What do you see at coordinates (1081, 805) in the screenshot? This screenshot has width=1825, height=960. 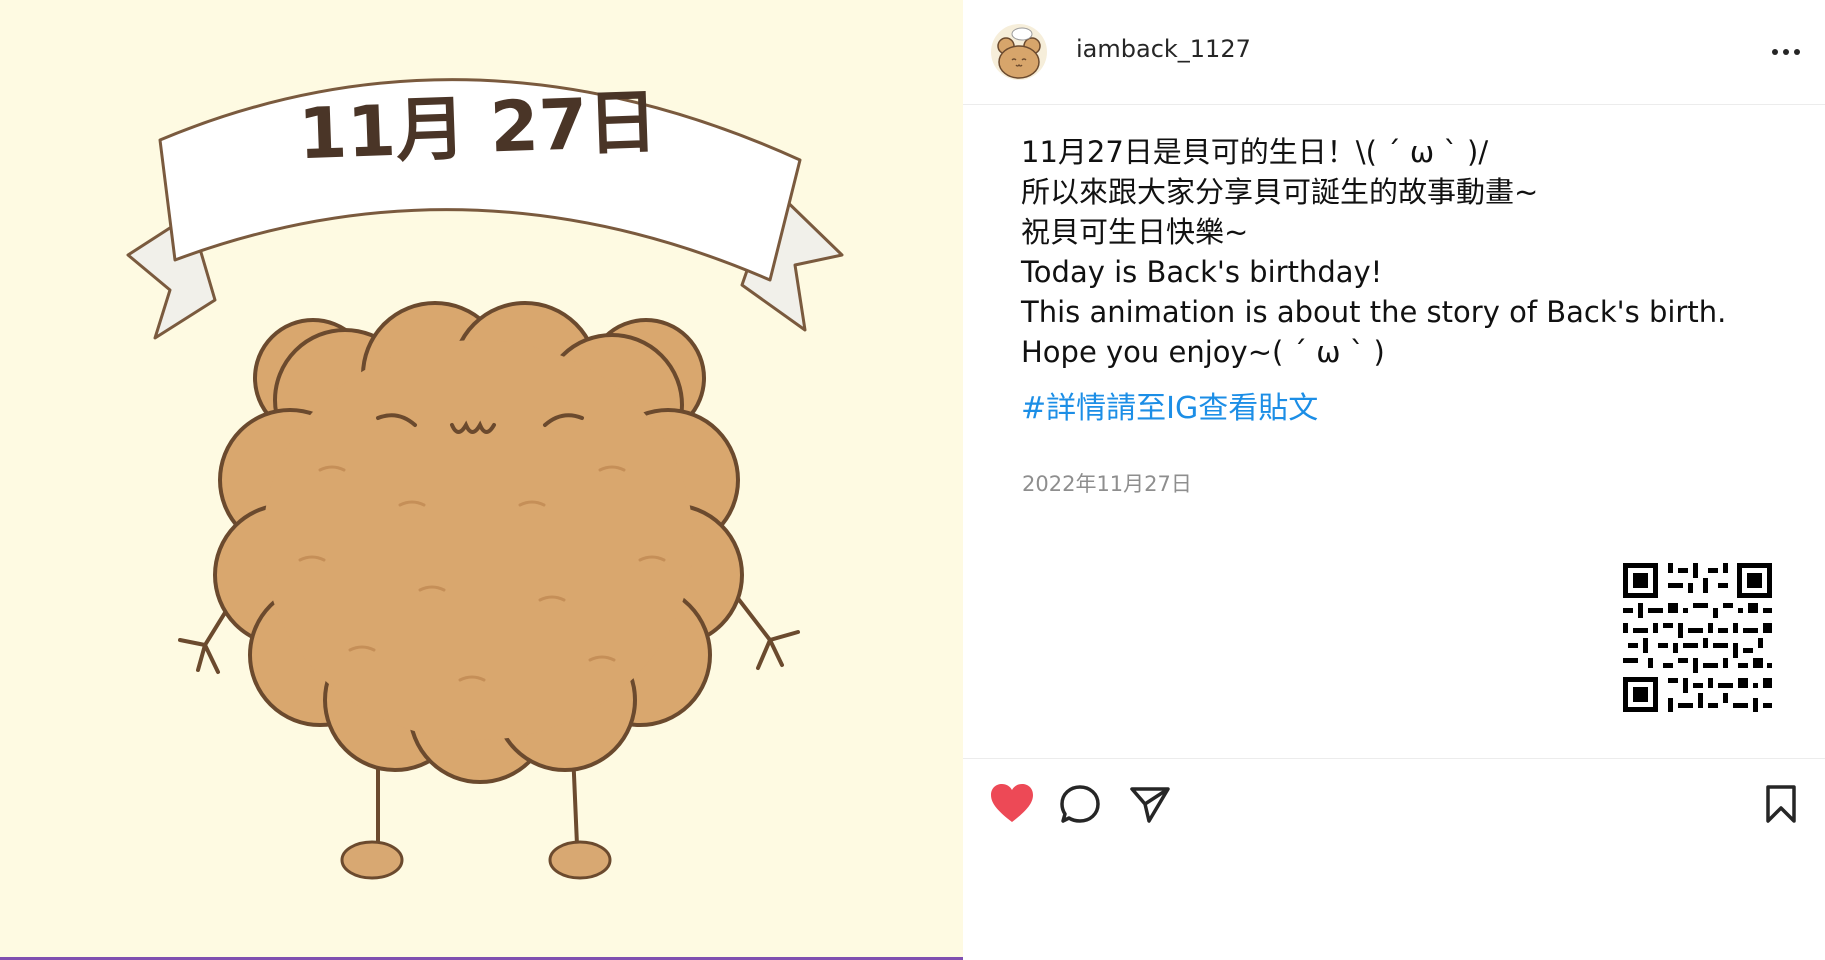 I see `comment-icon` at bounding box center [1081, 805].